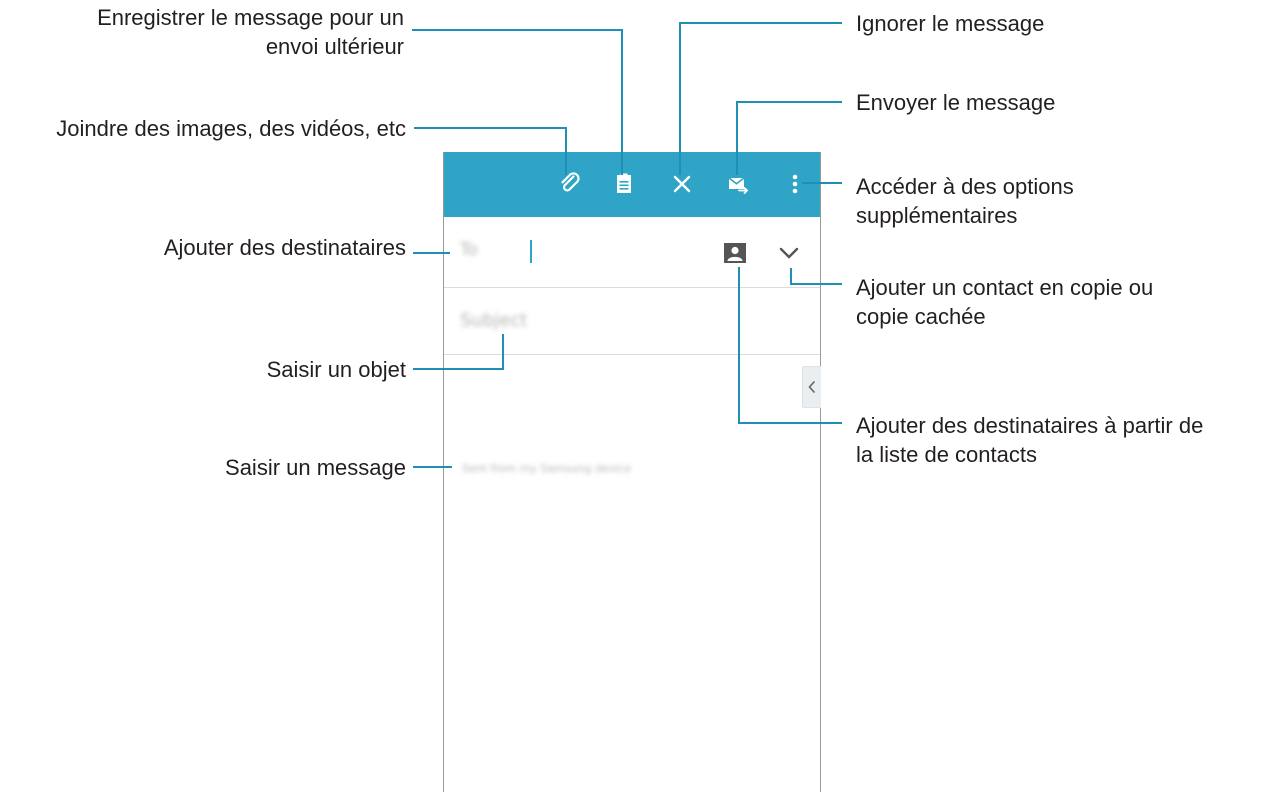  Describe the element at coordinates (490, 151) in the screenshot. I see `leader-attach` at that location.